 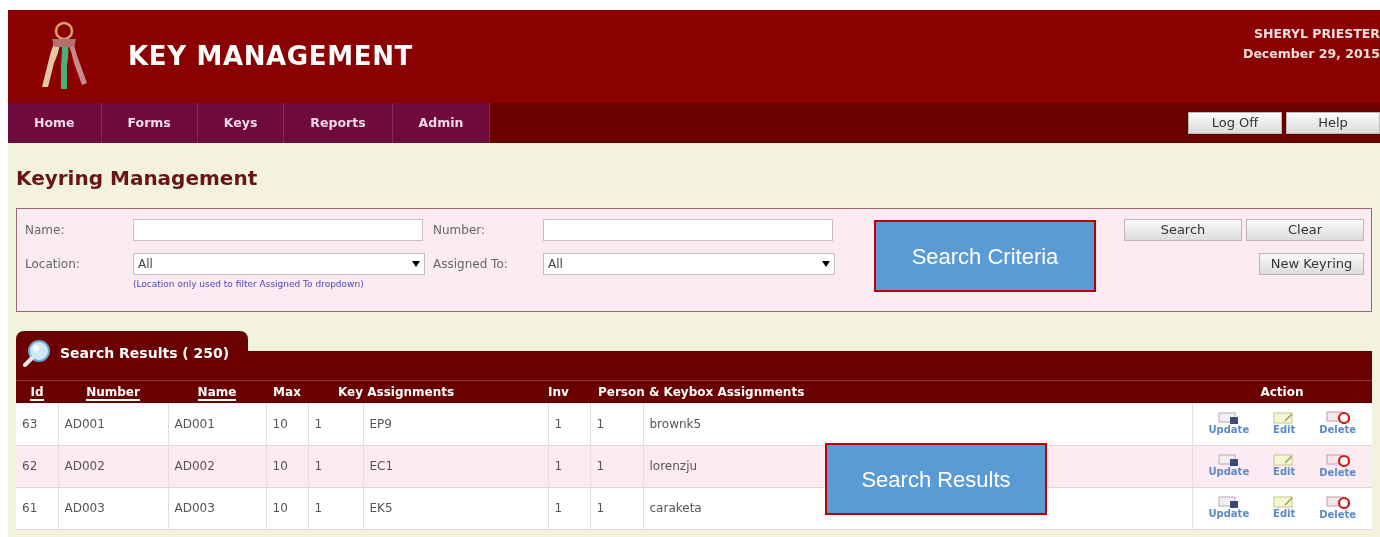 What do you see at coordinates (471, 264) in the screenshot?
I see `field-label: Assigned To:` at bounding box center [471, 264].